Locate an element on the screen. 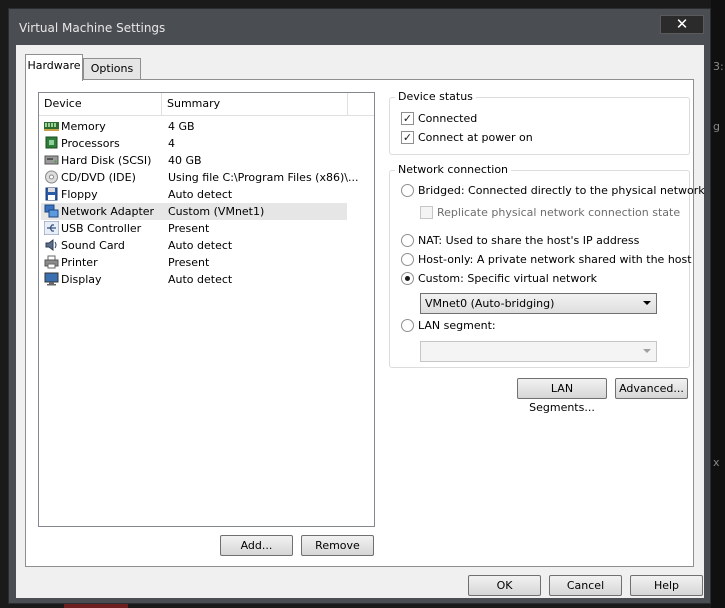 This screenshot has height=608, width=725. connect-at-power-on-check-icon: ✓ is located at coordinates (407, 137).